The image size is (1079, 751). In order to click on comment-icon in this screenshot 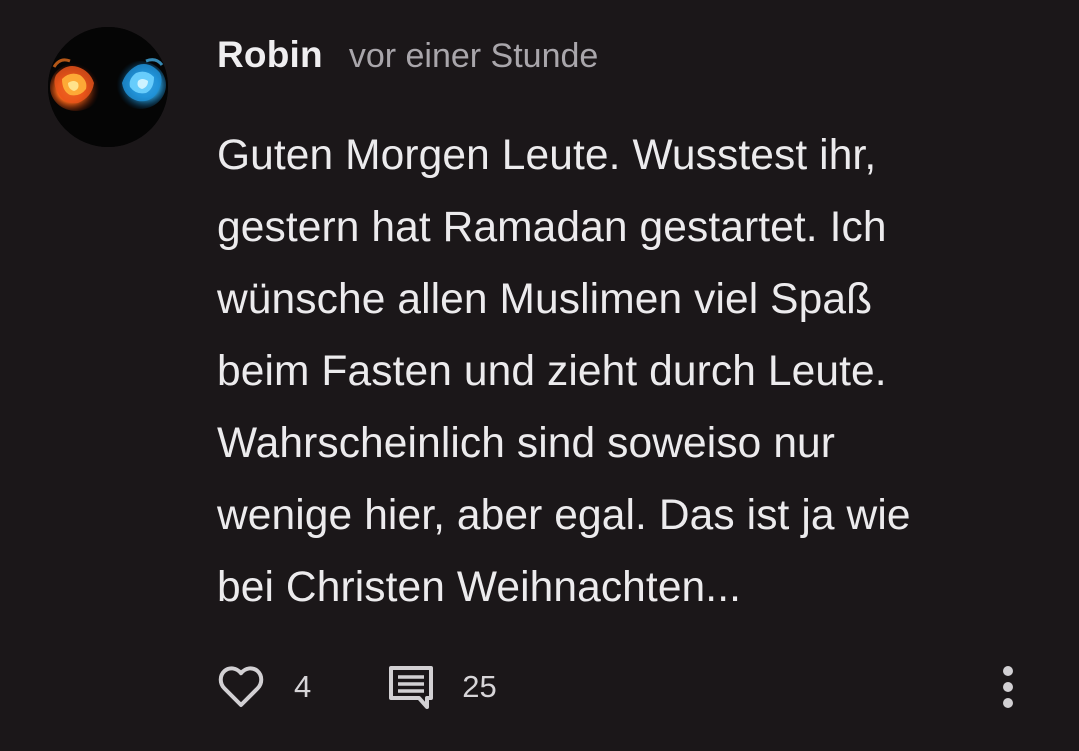, I will do `click(411, 687)`.